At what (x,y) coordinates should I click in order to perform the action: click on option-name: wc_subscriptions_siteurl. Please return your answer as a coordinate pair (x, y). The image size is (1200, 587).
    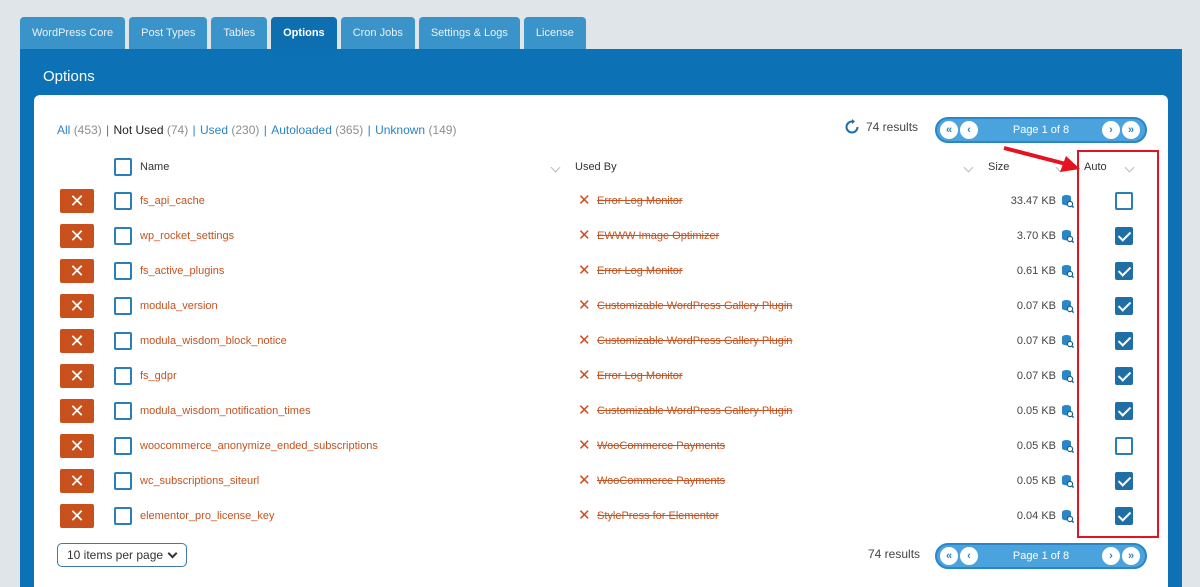
    Looking at the image, I should click on (199, 481).